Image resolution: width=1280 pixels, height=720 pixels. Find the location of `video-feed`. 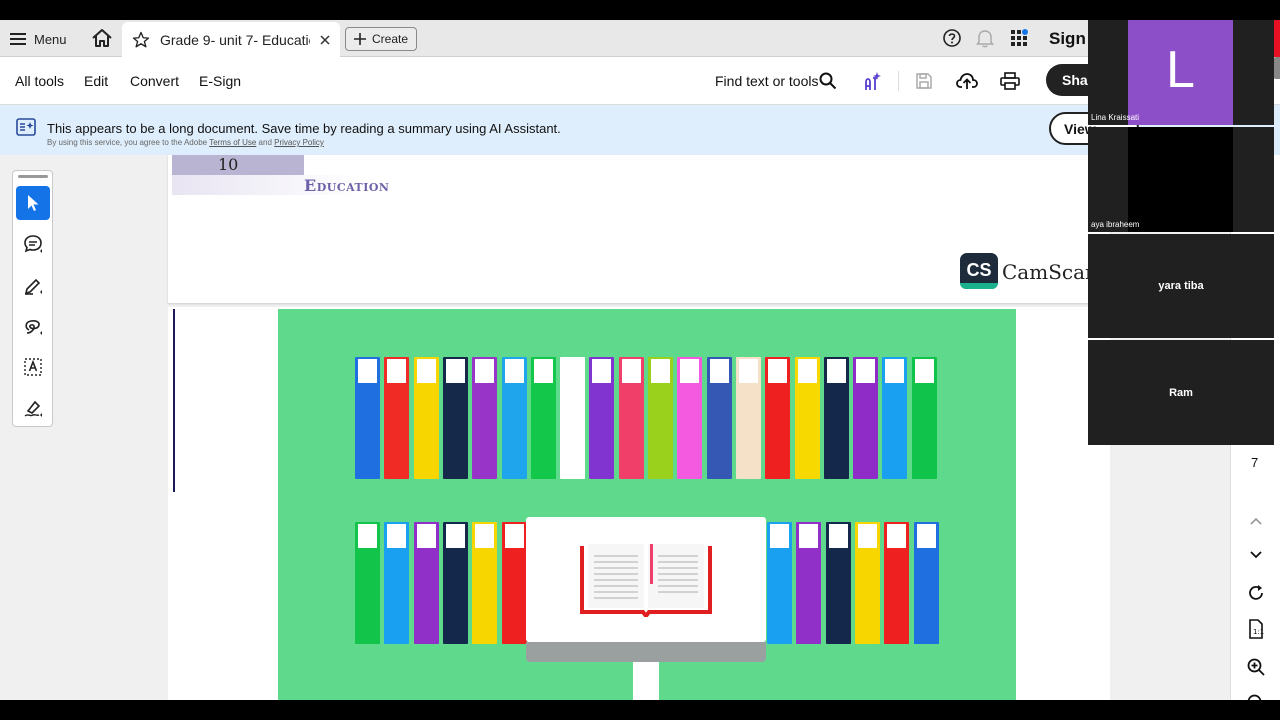

video-feed is located at coordinates (1180, 179).